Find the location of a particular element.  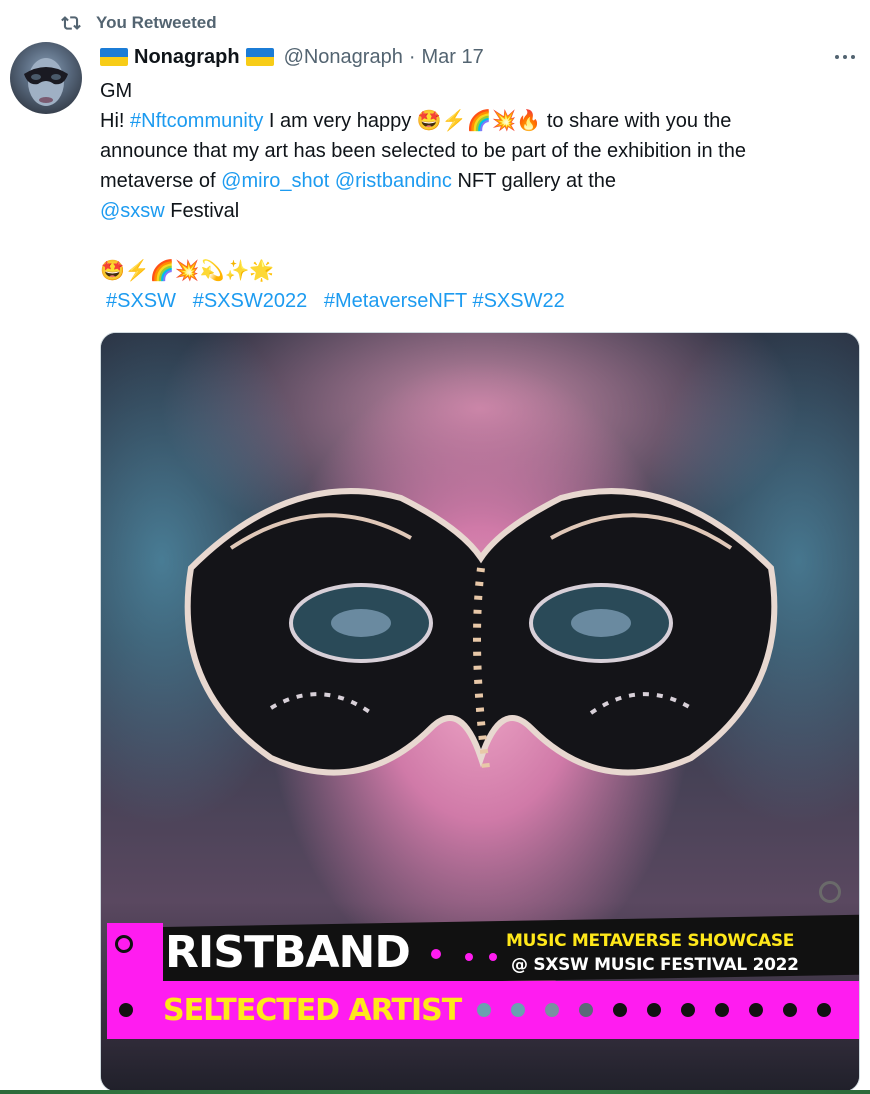

avatar is located at coordinates (46, 78).